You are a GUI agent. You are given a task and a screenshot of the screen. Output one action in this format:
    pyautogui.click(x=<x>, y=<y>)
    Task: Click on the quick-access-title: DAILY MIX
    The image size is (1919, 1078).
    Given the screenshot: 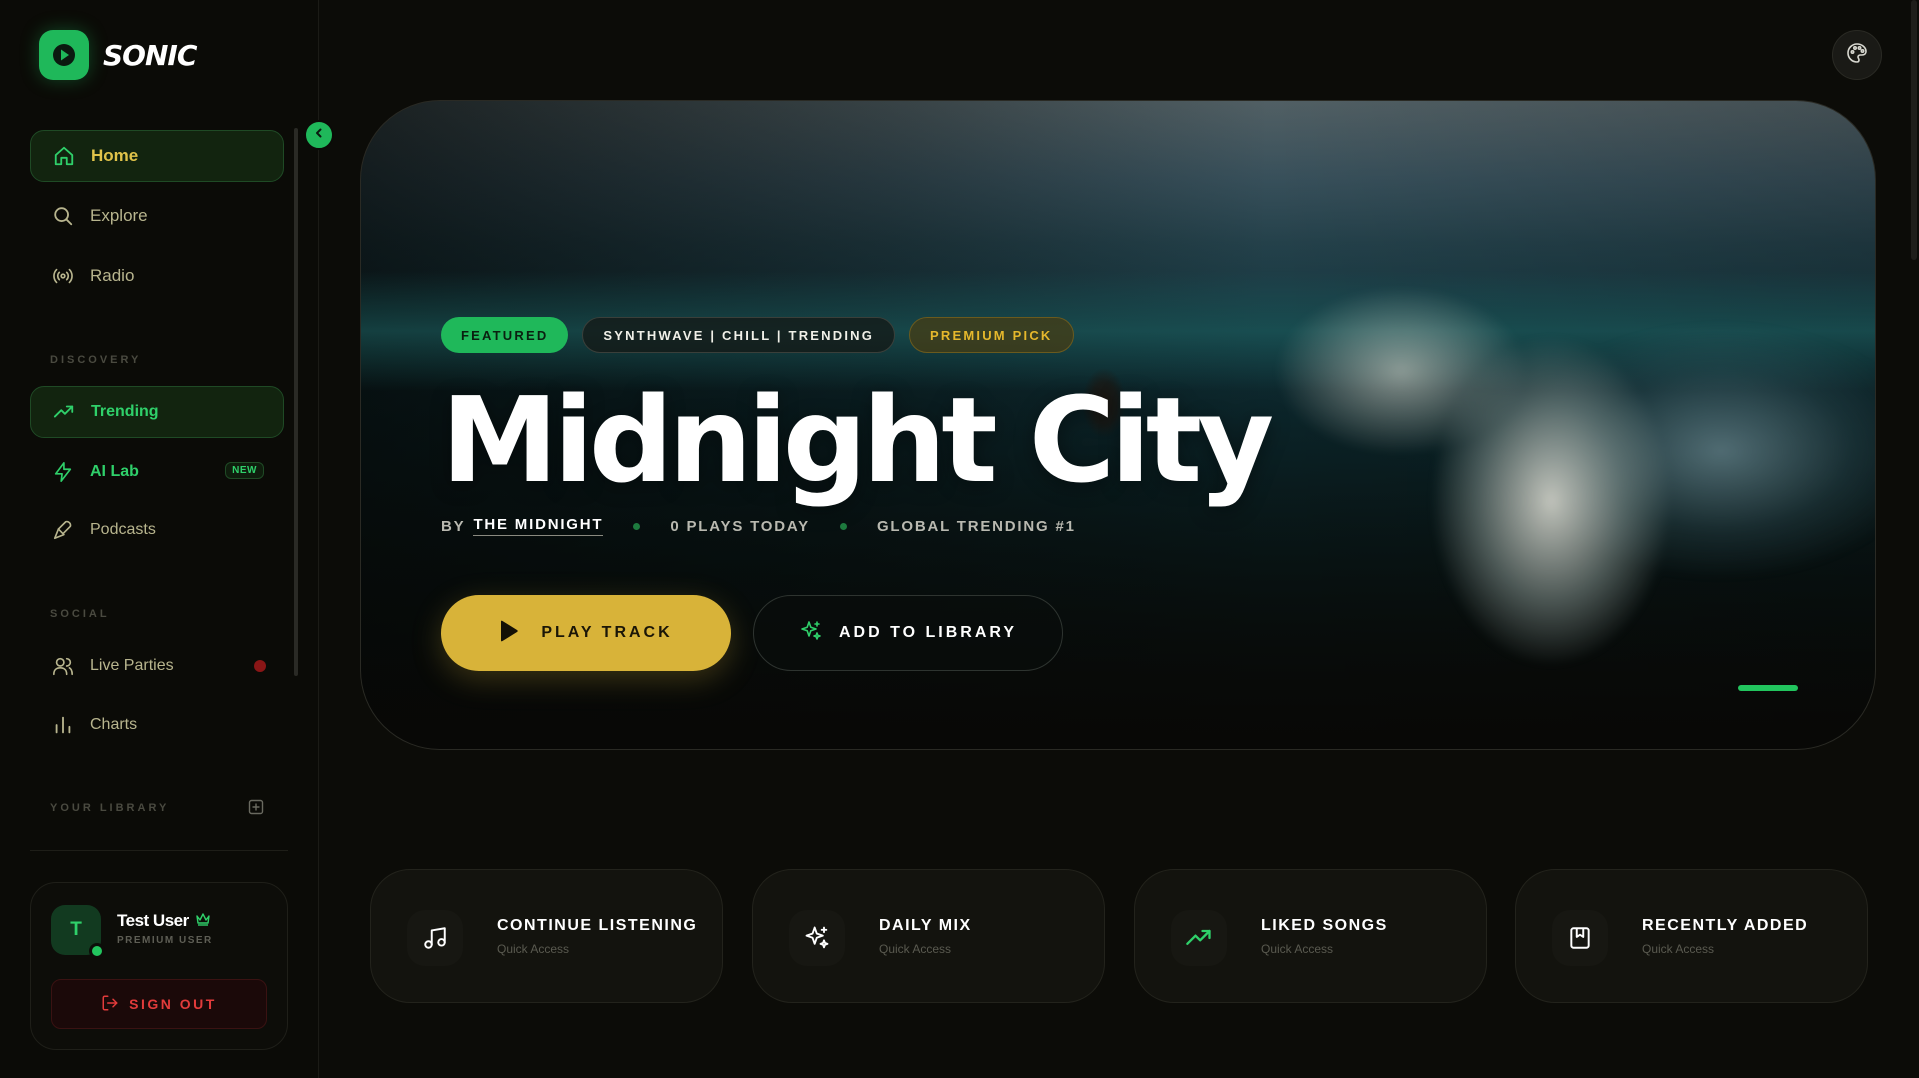 What is the action you would take?
    pyautogui.click(x=925, y=925)
    